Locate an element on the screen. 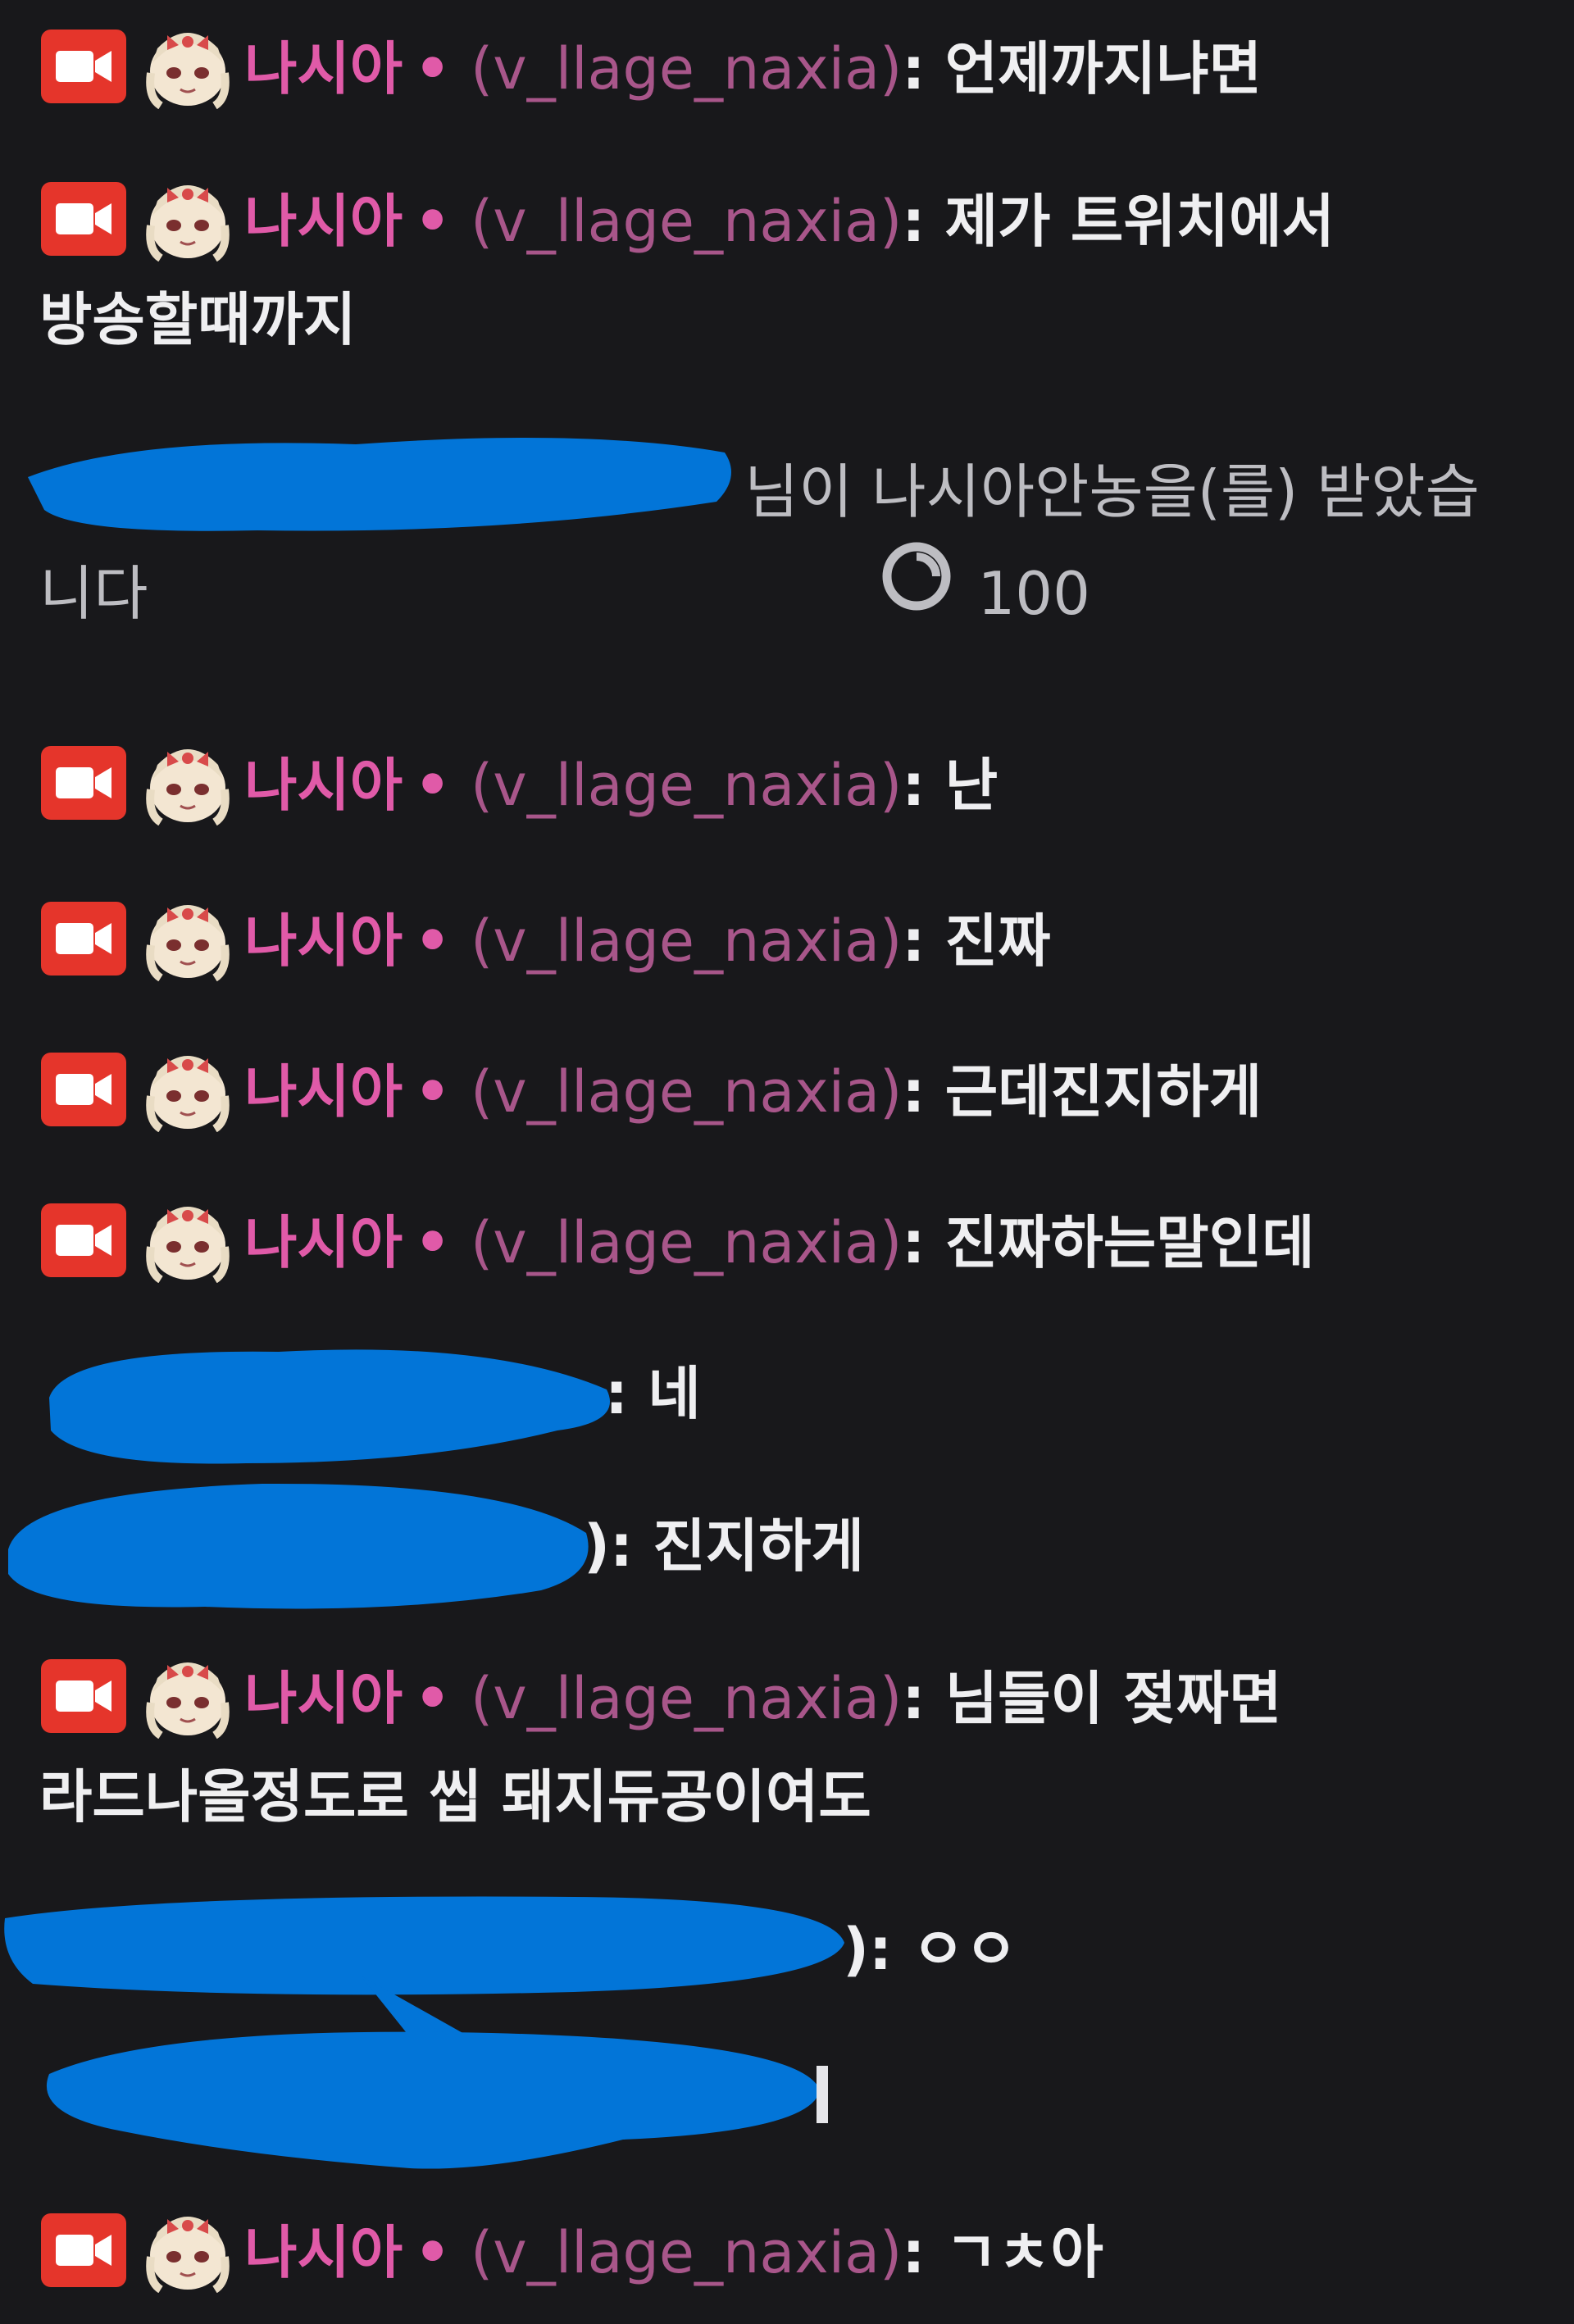 The image size is (1574, 2324). chat-message: 나시아 • (v_llage_naxia): 진짜하는말인데 is located at coordinates (764, 1243).